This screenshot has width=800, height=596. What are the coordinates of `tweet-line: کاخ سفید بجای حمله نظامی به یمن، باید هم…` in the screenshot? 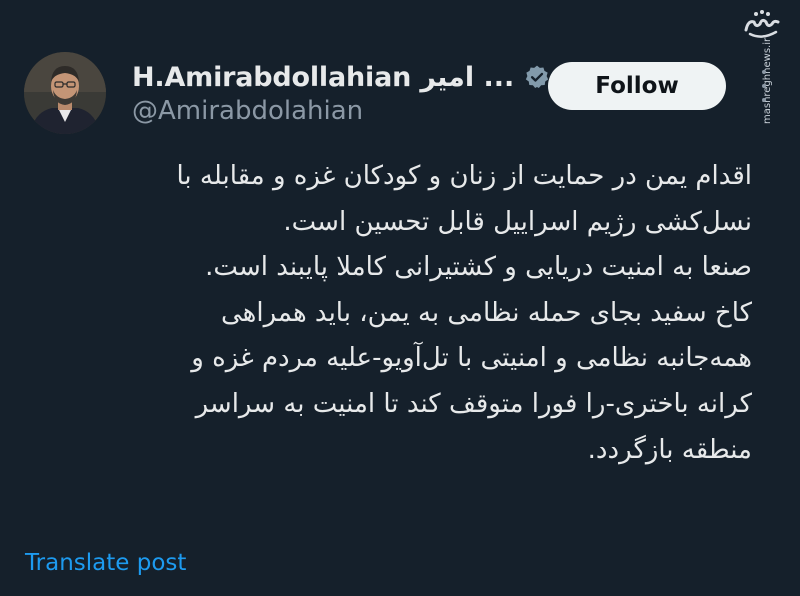 It's located at (486, 312).